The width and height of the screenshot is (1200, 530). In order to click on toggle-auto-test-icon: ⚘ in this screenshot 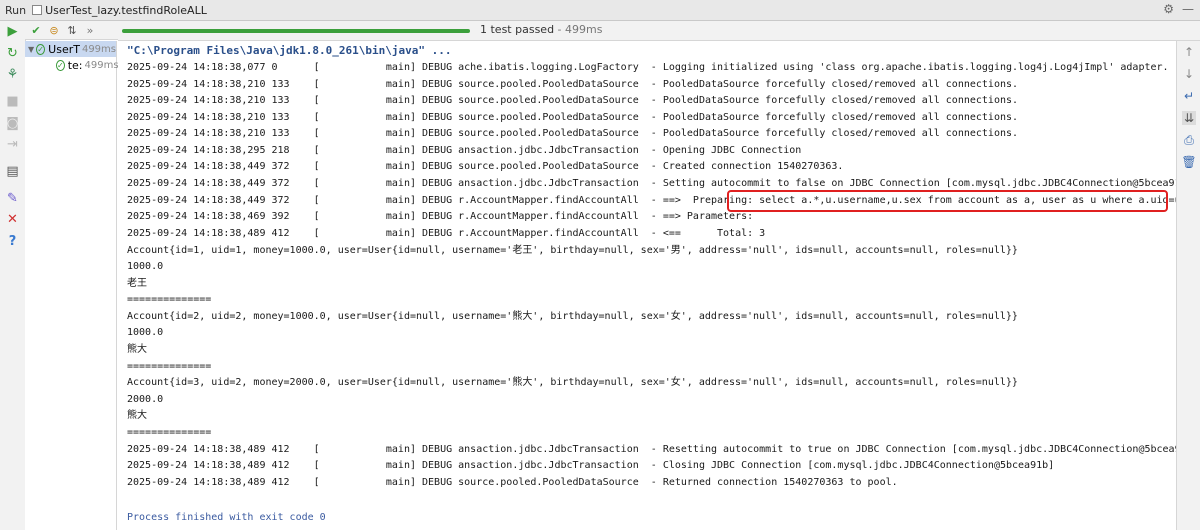, I will do `click(12, 74)`.